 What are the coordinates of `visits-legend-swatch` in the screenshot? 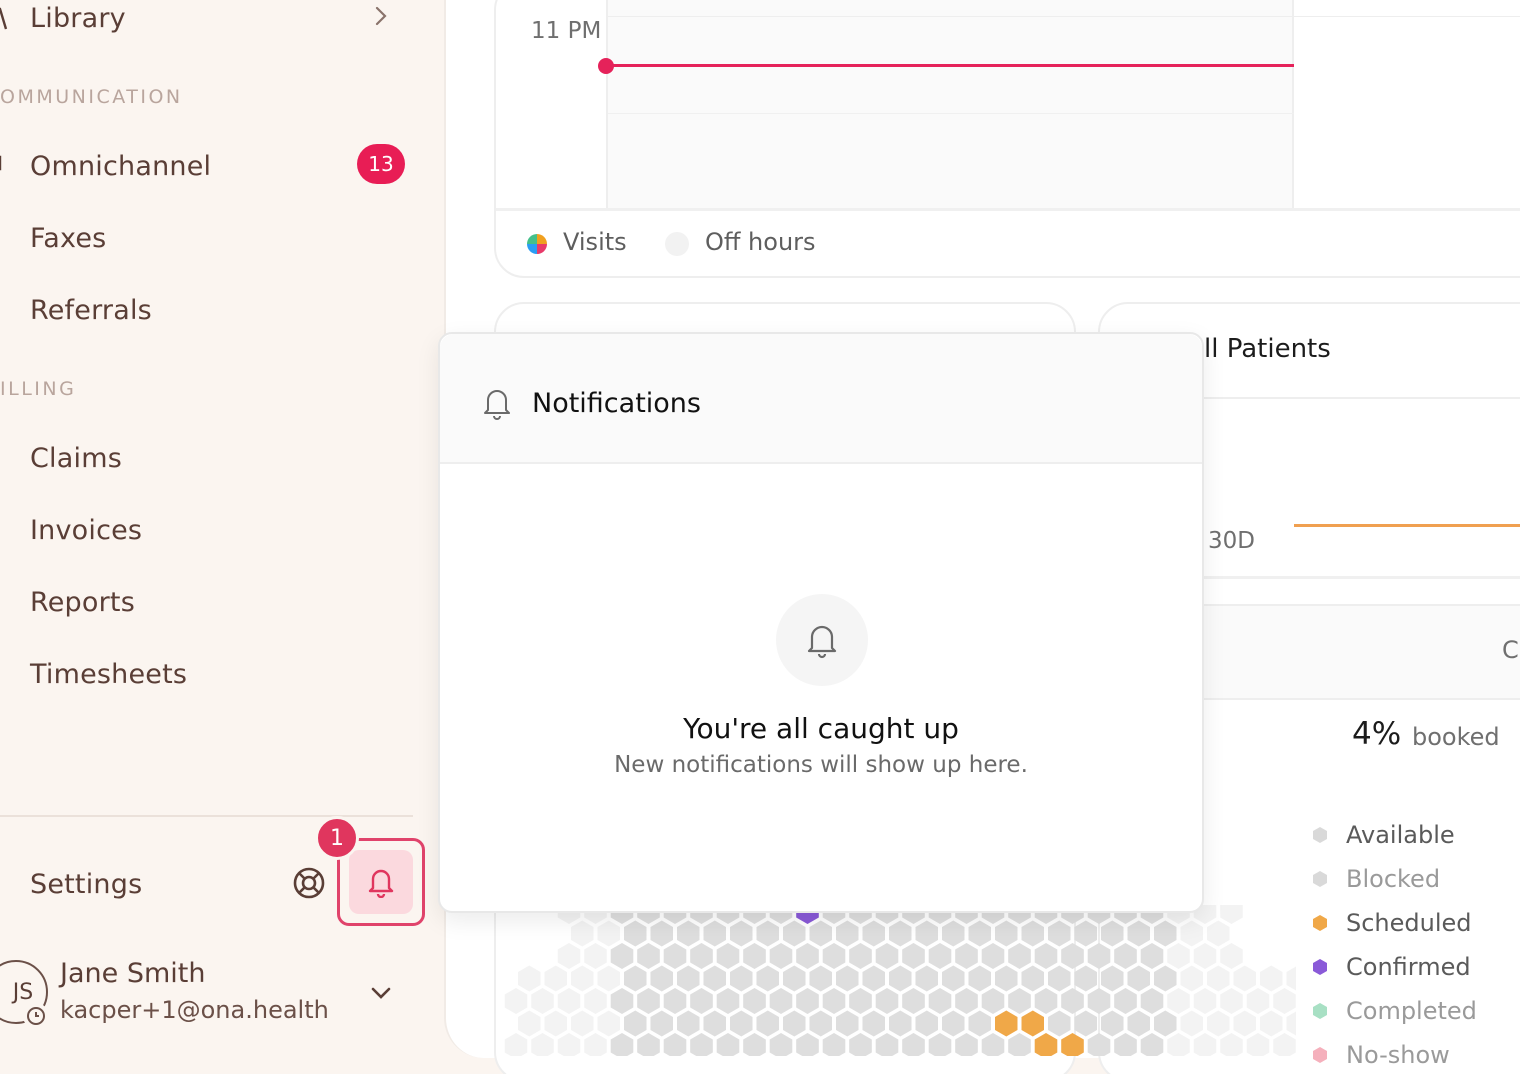 It's located at (537, 244).